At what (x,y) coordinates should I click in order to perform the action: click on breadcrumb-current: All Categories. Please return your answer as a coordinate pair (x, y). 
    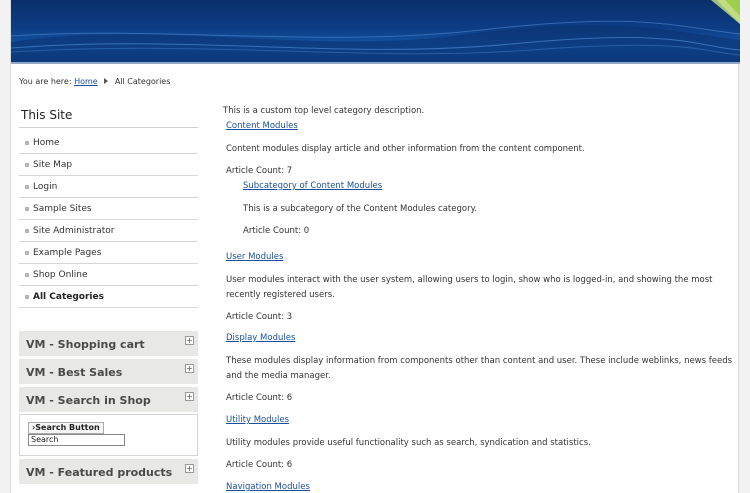
    Looking at the image, I should click on (142, 81).